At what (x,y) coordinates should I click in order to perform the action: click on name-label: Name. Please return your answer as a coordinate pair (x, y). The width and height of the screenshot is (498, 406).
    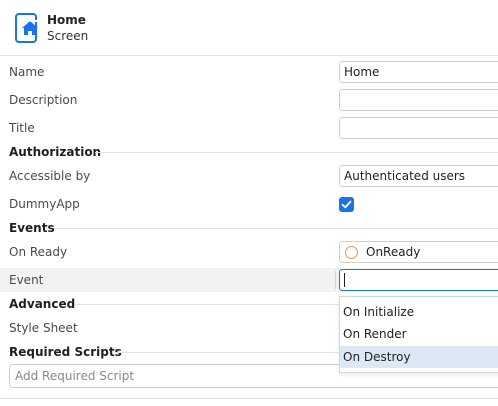
    Looking at the image, I should click on (27, 72).